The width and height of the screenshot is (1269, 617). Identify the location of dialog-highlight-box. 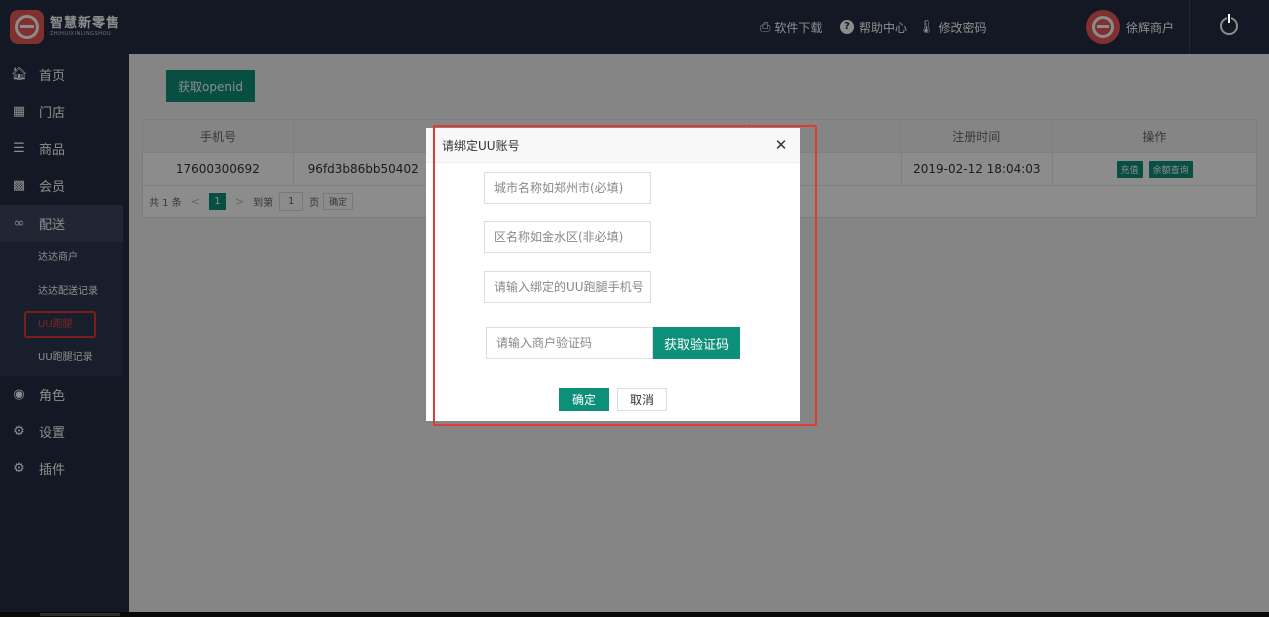
(625, 275).